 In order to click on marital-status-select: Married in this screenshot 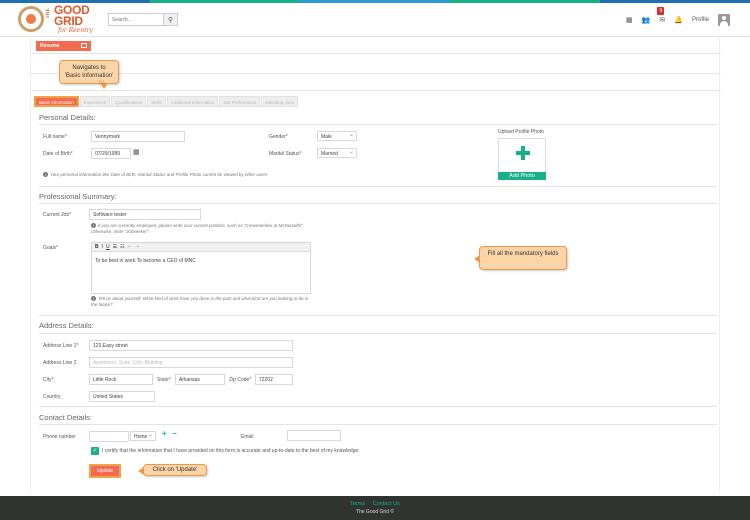, I will do `click(337, 153)`.